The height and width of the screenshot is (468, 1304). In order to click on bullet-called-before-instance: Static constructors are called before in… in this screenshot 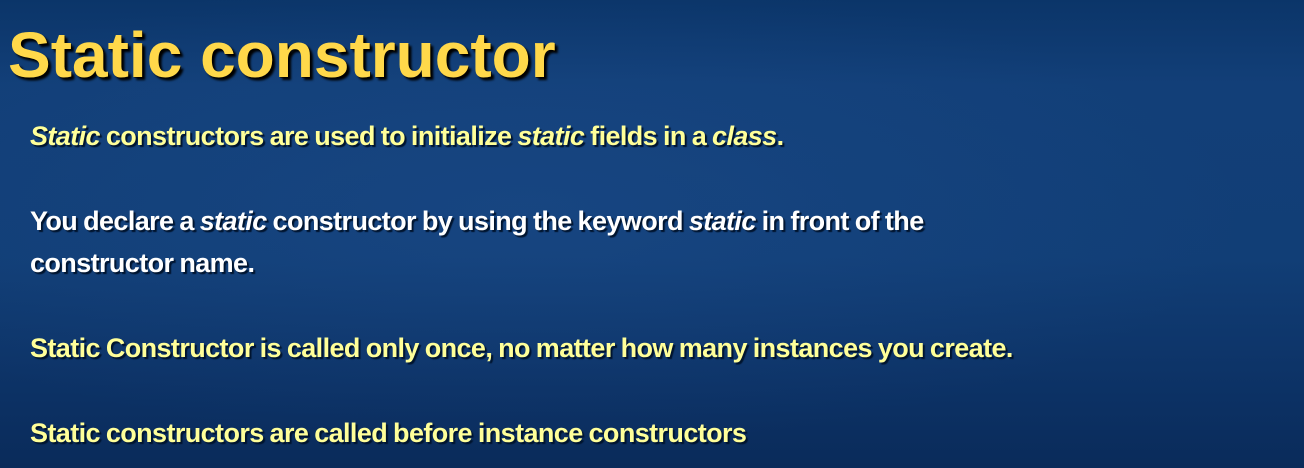, I will do `click(388, 433)`.